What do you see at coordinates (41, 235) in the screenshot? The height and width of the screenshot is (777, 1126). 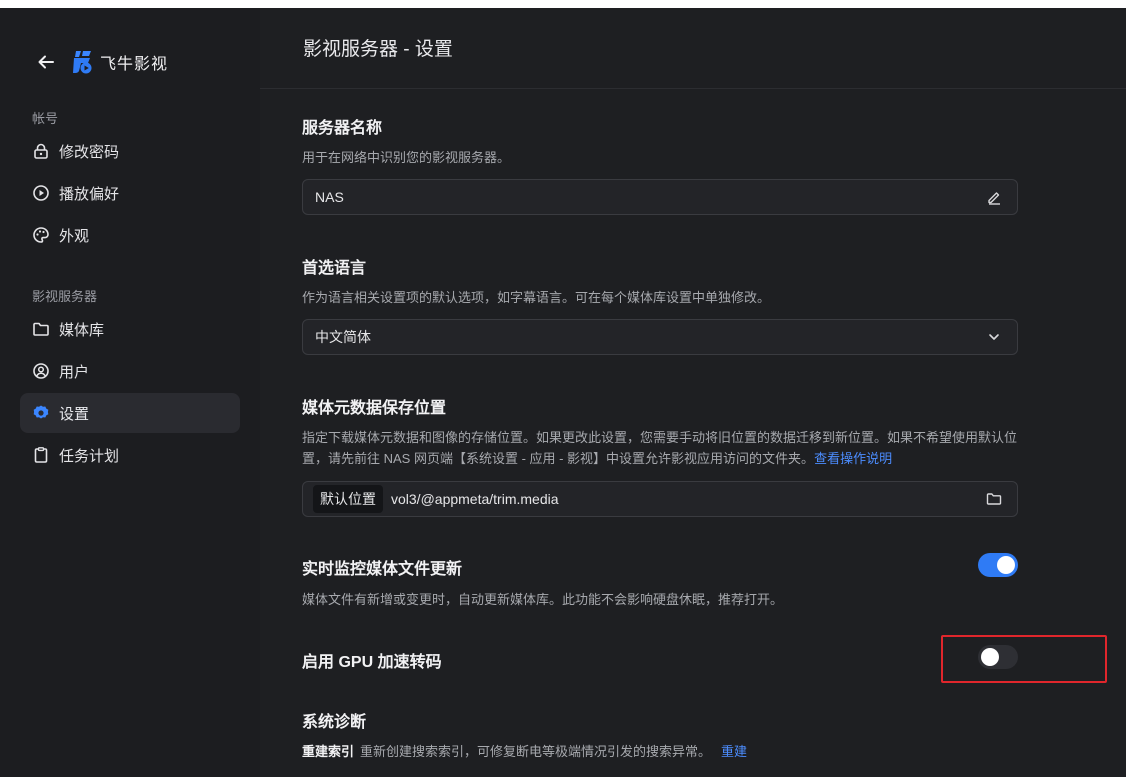 I see `palette-icon` at bounding box center [41, 235].